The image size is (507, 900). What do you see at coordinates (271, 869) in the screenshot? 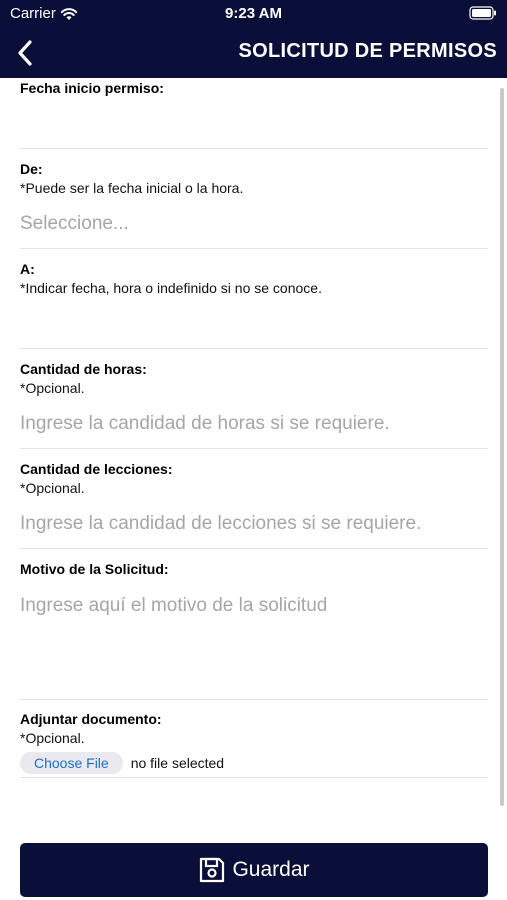
I see `save-label: Guardar` at bounding box center [271, 869].